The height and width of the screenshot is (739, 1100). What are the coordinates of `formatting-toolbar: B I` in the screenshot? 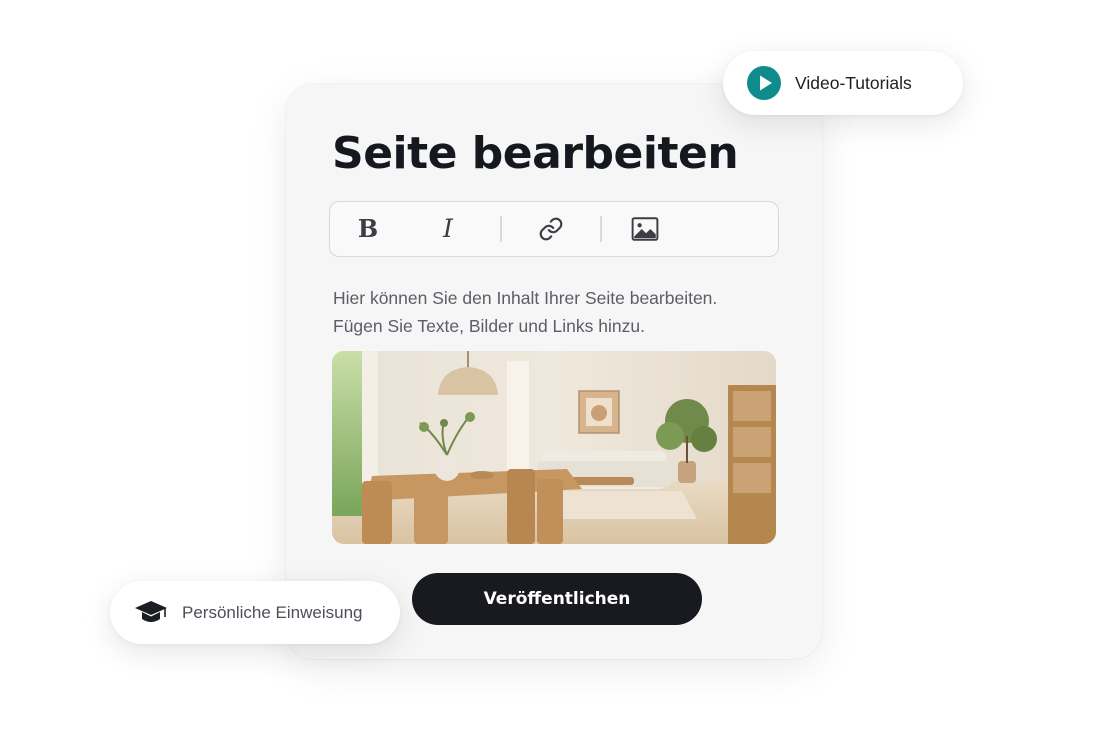 It's located at (554, 229).